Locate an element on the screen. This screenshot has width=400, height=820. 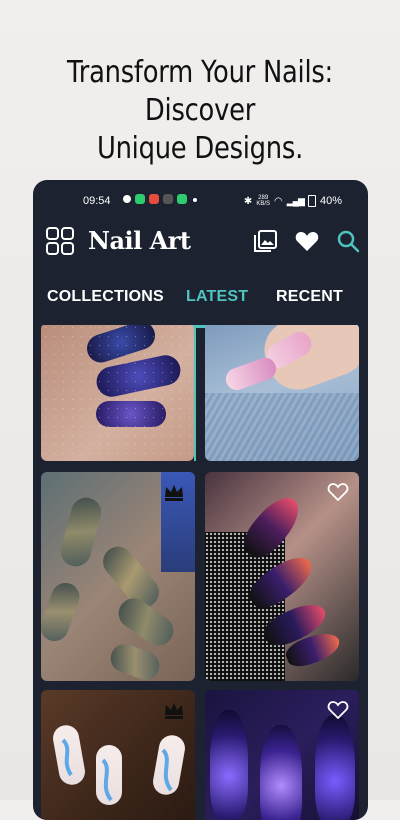
system-icons: ✱ 289 KB/S ◠ ▂▄▆ 40% is located at coordinates (293, 201).